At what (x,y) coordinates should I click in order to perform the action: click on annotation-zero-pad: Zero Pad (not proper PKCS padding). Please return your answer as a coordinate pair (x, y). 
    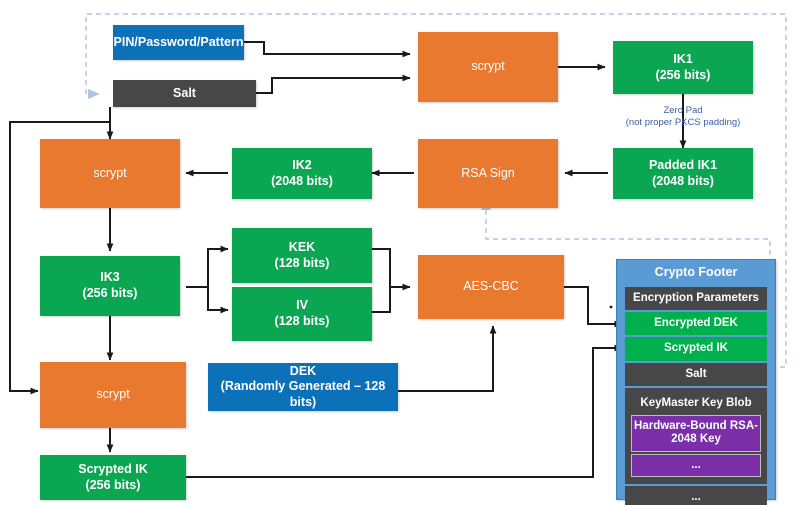
    Looking at the image, I should click on (683, 117).